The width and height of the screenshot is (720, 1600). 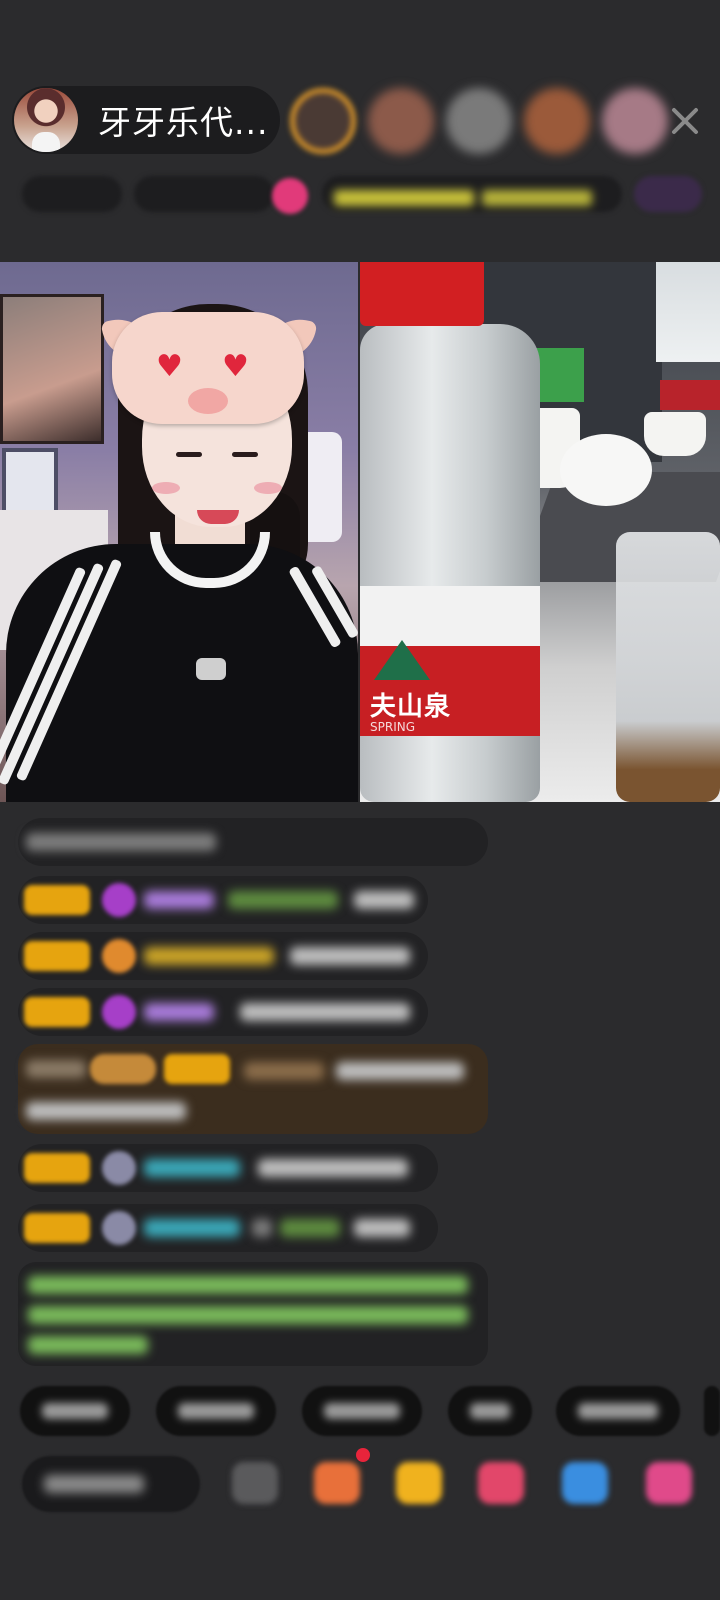 What do you see at coordinates (253, 1089) in the screenshot?
I see `chat-message-highlight` at bounding box center [253, 1089].